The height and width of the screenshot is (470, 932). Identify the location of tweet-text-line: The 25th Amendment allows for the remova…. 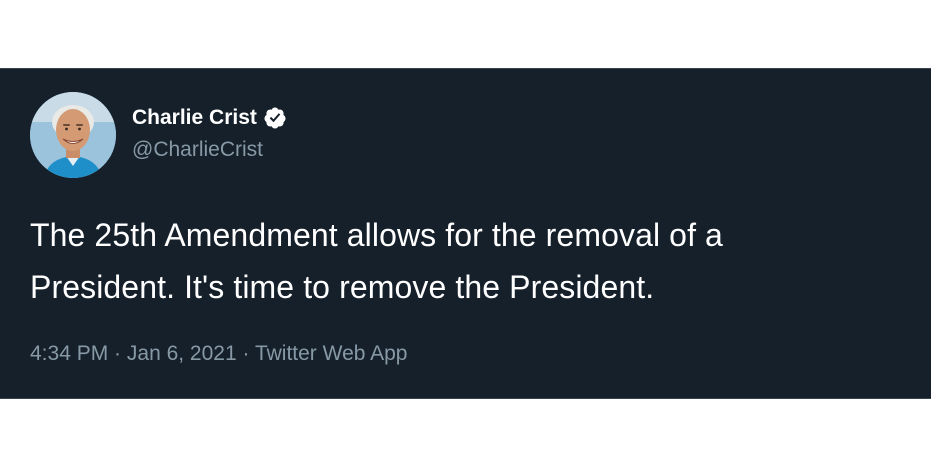
(376, 235).